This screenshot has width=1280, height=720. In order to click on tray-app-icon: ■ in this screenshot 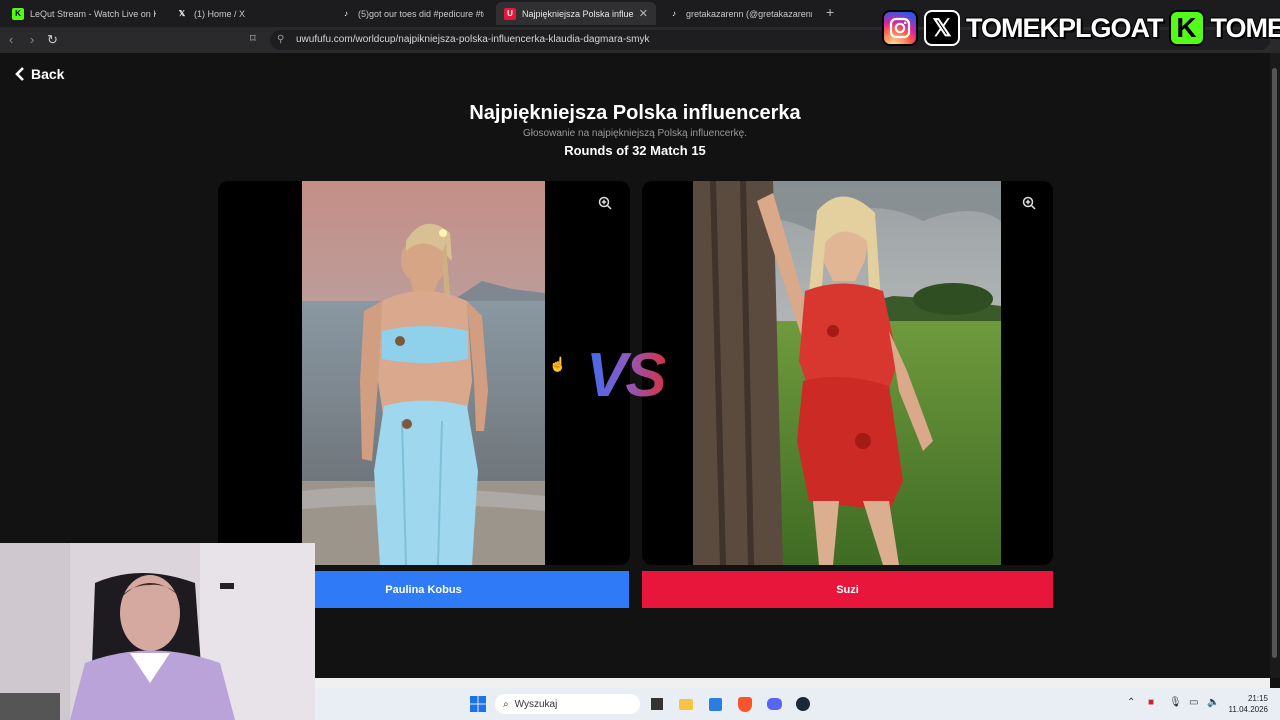, I will do `click(1151, 702)`.